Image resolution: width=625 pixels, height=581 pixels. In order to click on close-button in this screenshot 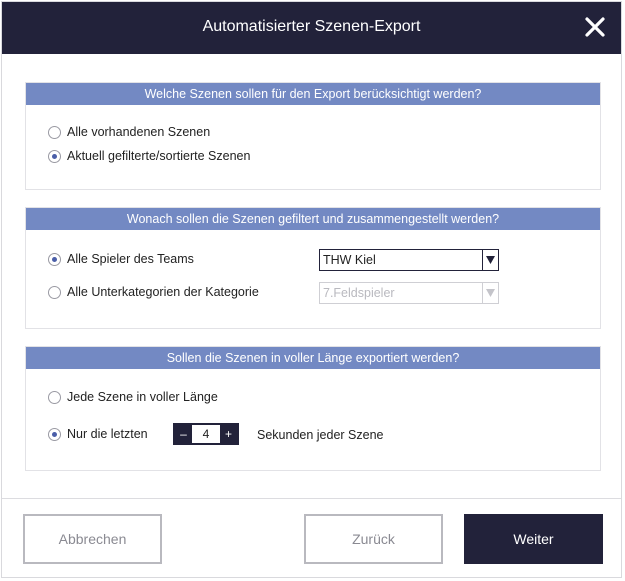, I will do `click(595, 27)`.